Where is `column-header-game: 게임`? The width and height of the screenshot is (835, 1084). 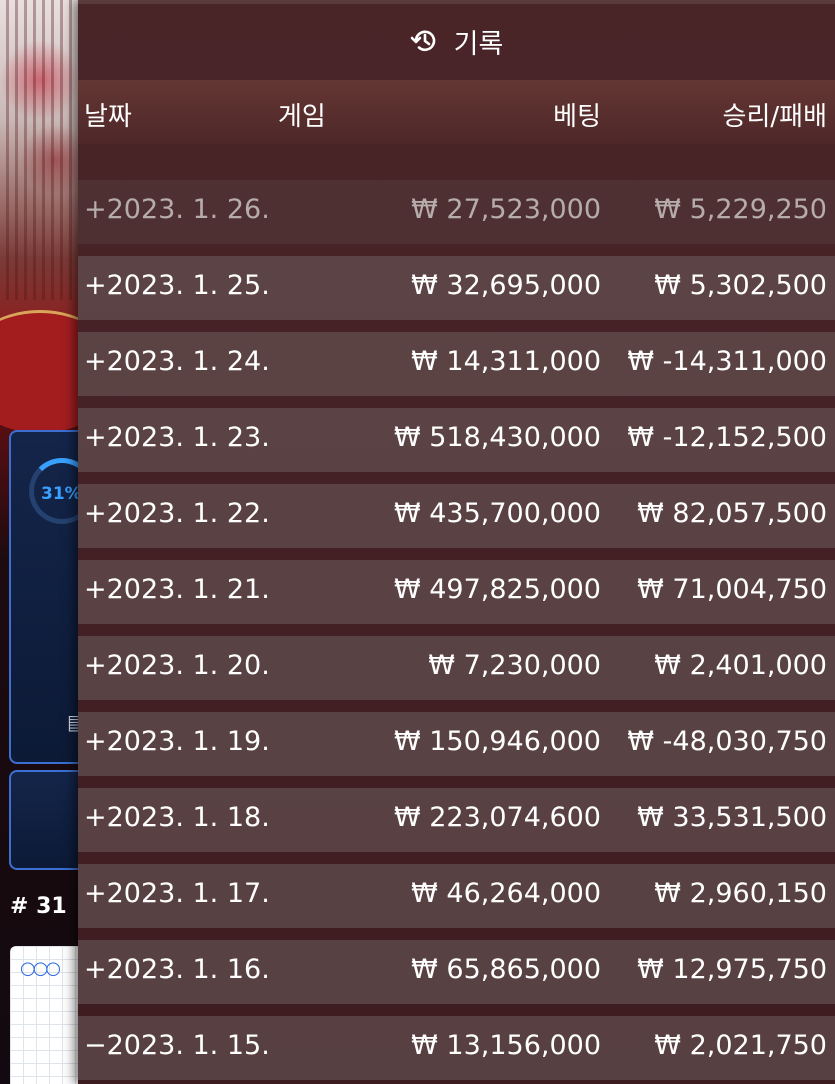
column-header-game: 게임 is located at coordinates (302, 114).